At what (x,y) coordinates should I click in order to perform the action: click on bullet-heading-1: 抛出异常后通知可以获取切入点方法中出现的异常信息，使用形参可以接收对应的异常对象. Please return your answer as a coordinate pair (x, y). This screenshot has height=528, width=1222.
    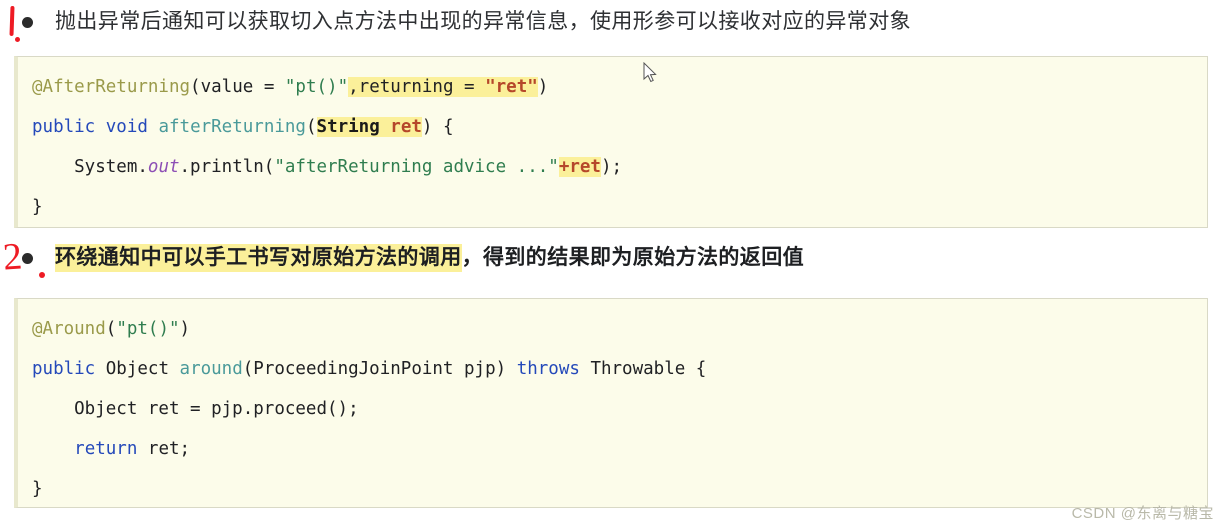
    Looking at the image, I should click on (466, 22).